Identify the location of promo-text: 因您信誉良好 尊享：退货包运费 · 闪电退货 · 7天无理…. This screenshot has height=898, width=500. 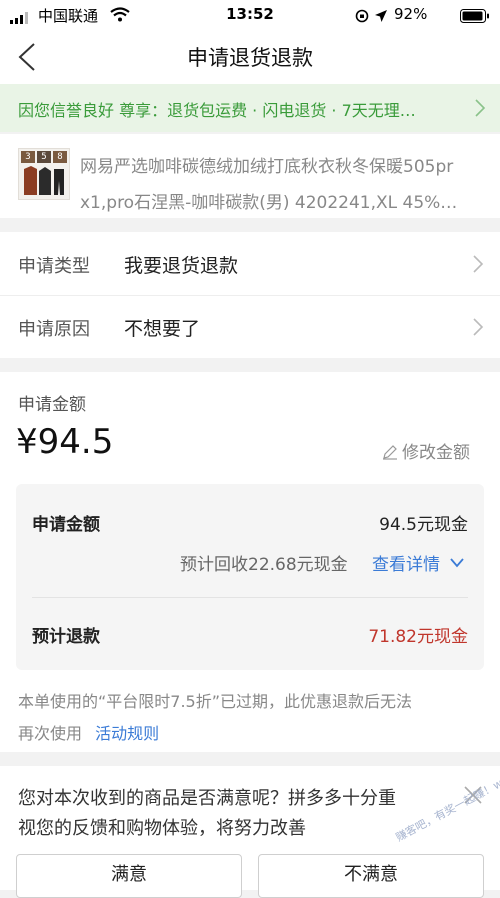
(217, 110).